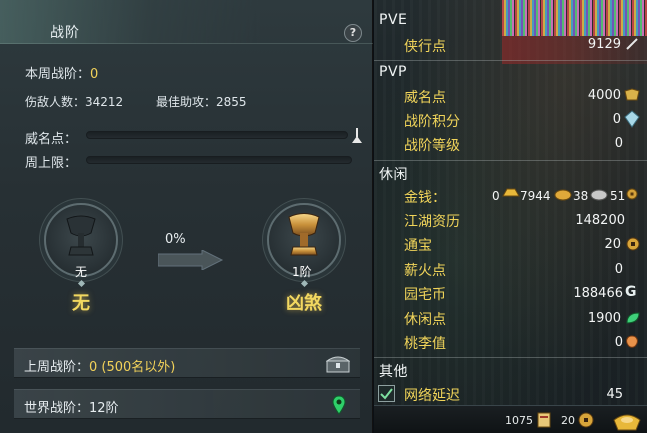 This screenshot has height=433, width=647. I want to click on stat-value: 1900, so click(604, 318).